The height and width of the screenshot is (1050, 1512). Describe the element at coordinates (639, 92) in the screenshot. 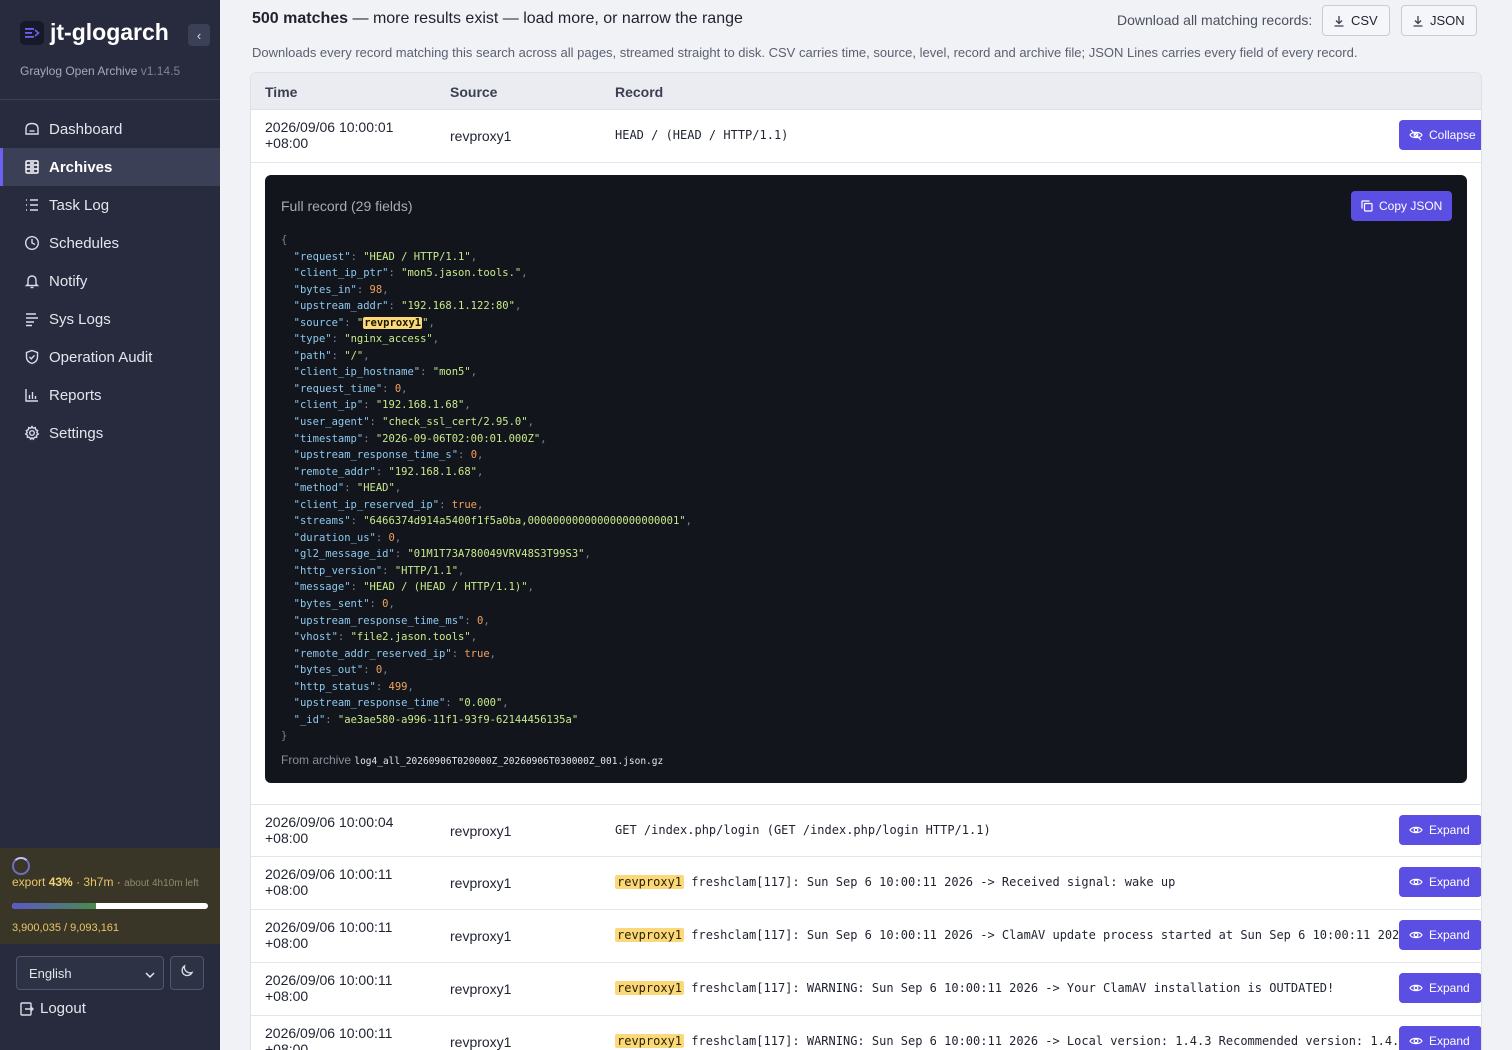

I see `column-header-record: Record` at that location.